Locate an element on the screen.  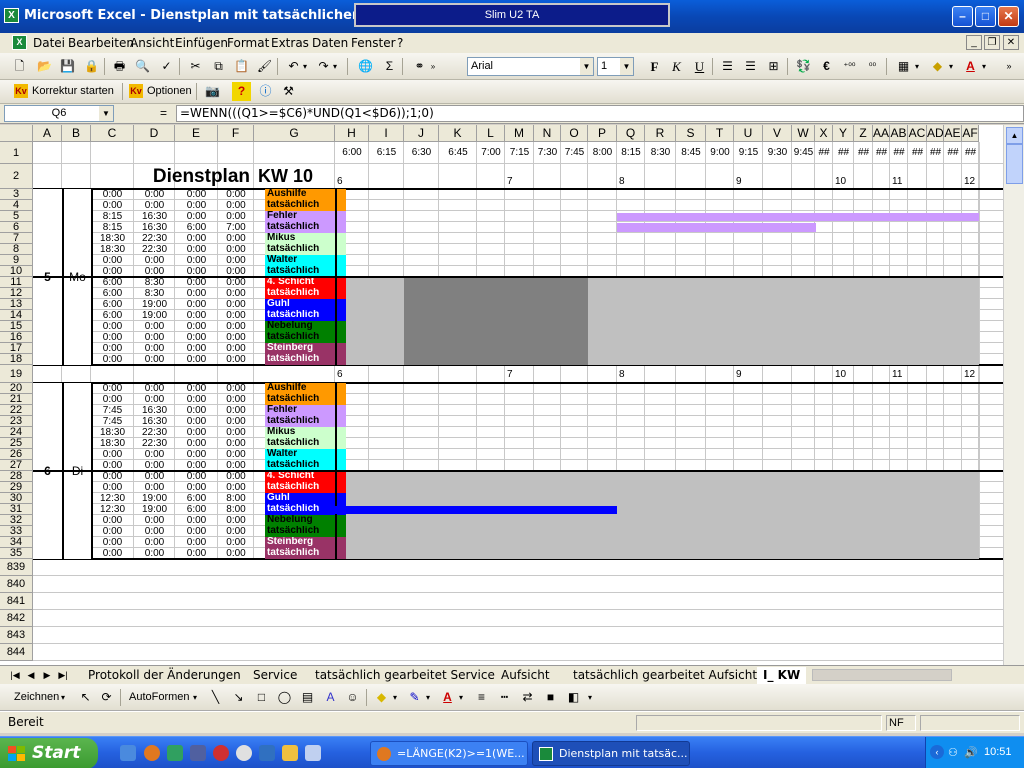
row-header: 10 is located at coordinates (16, 271).